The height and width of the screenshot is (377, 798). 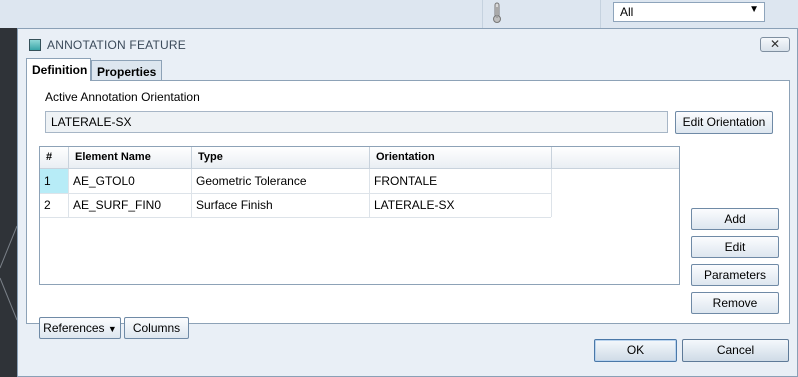 What do you see at coordinates (54, 205) in the screenshot?
I see `row-number: 2` at bounding box center [54, 205].